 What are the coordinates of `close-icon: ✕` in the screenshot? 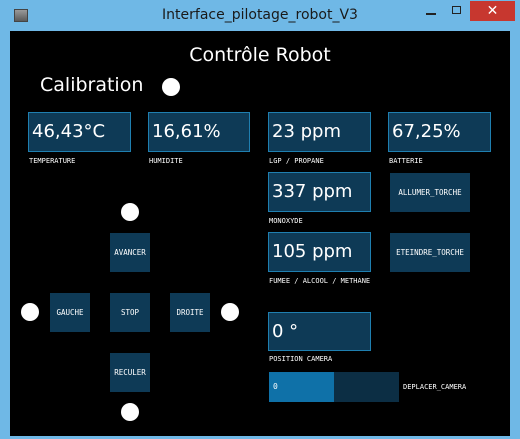 It's located at (492, 11).